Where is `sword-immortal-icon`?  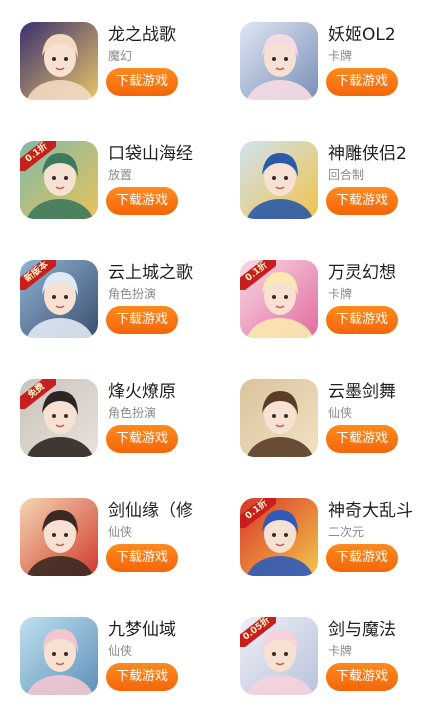
sword-immortal-icon is located at coordinates (59, 537).